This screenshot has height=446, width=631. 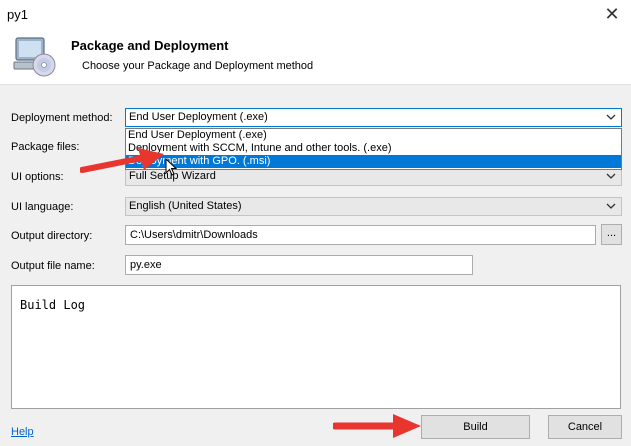 What do you see at coordinates (45, 147) in the screenshot?
I see `package-files-label: Package files:` at bounding box center [45, 147].